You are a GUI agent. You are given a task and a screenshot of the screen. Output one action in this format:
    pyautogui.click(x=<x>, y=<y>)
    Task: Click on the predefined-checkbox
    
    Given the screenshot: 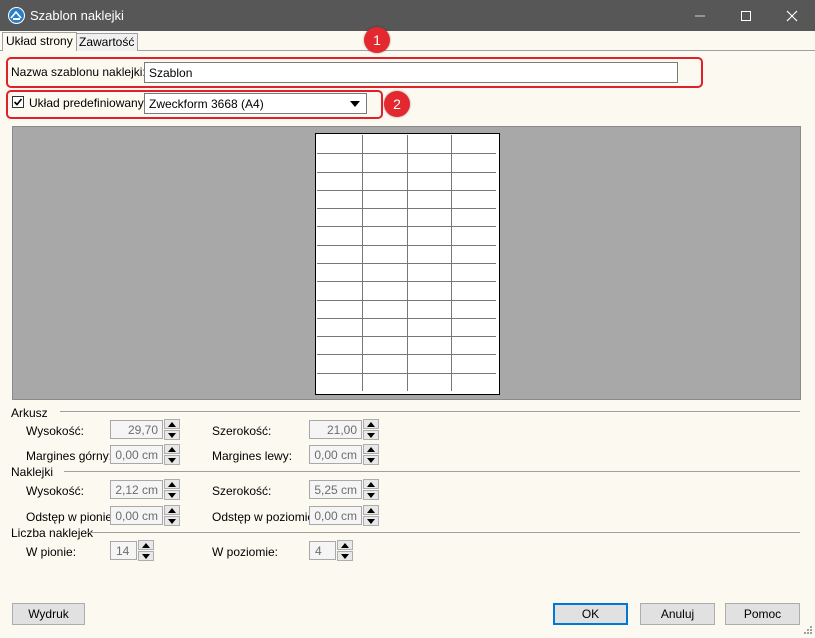 What is the action you would take?
    pyautogui.click(x=18, y=102)
    